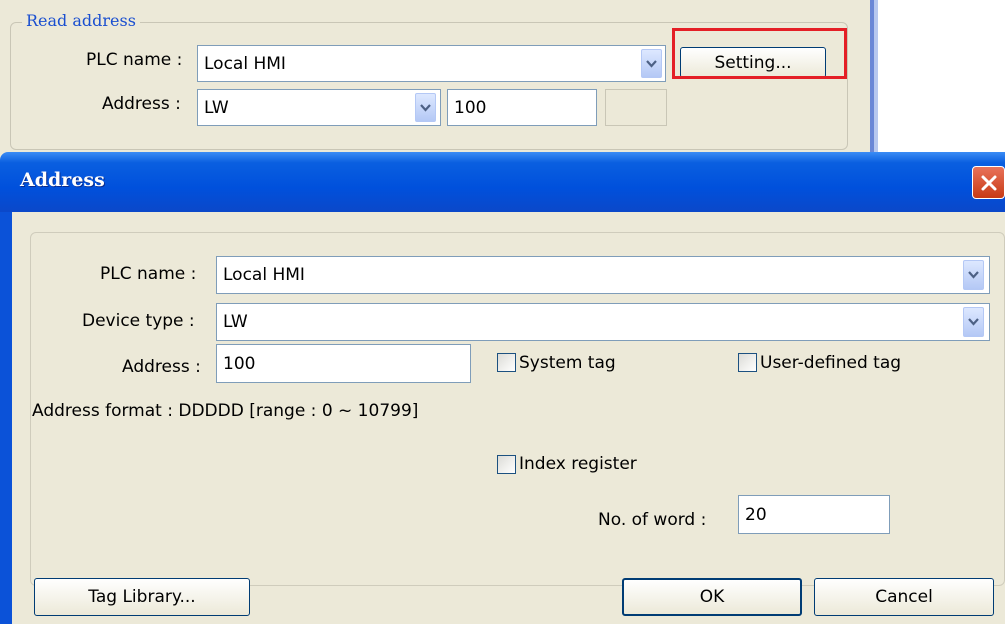  I want to click on extra-field, so click(636, 107).